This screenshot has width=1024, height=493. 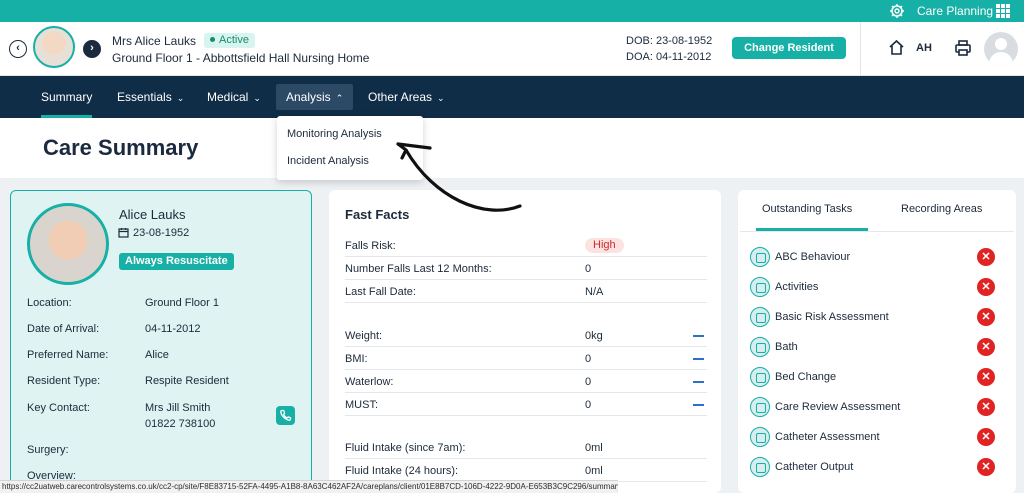 What do you see at coordinates (459, 177) in the screenshot?
I see `annotation-arrow-icon` at bounding box center [459, 177].